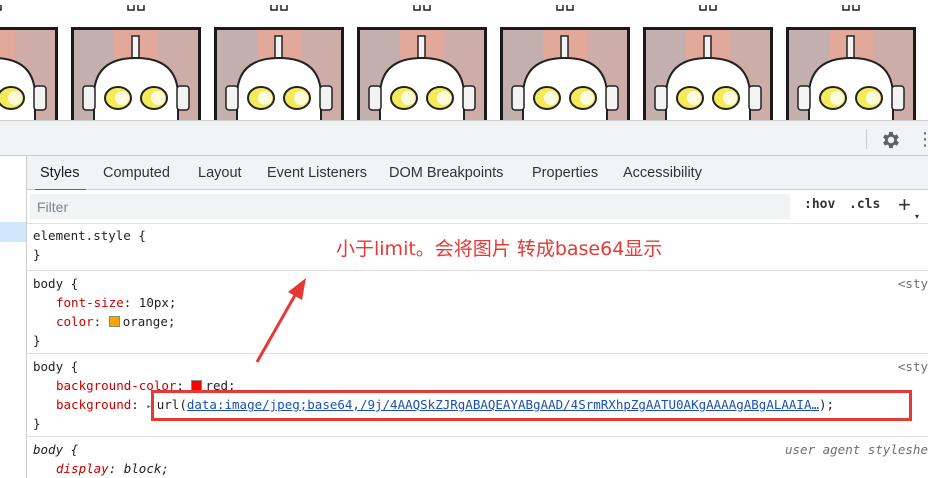 This screenshot has height=478, width=928. What do you see at coordinates (922, 139) in the screenshot?
I see `kebab-menu-icon: ⋮` at bounding box center [922, 139].